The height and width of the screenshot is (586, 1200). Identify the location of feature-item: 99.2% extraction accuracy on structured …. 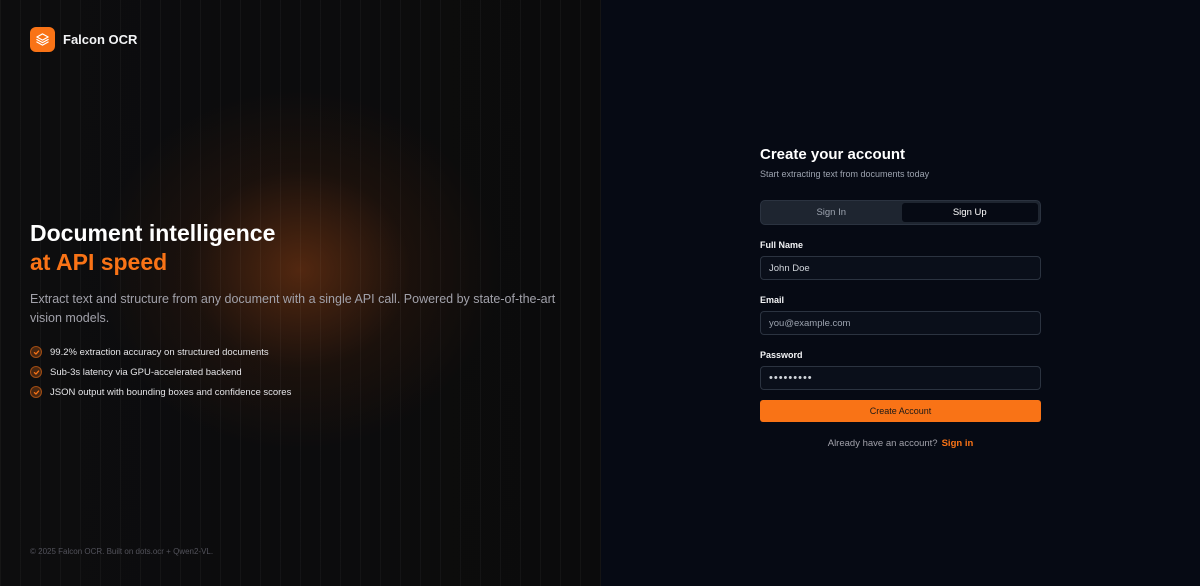
(300, 352).